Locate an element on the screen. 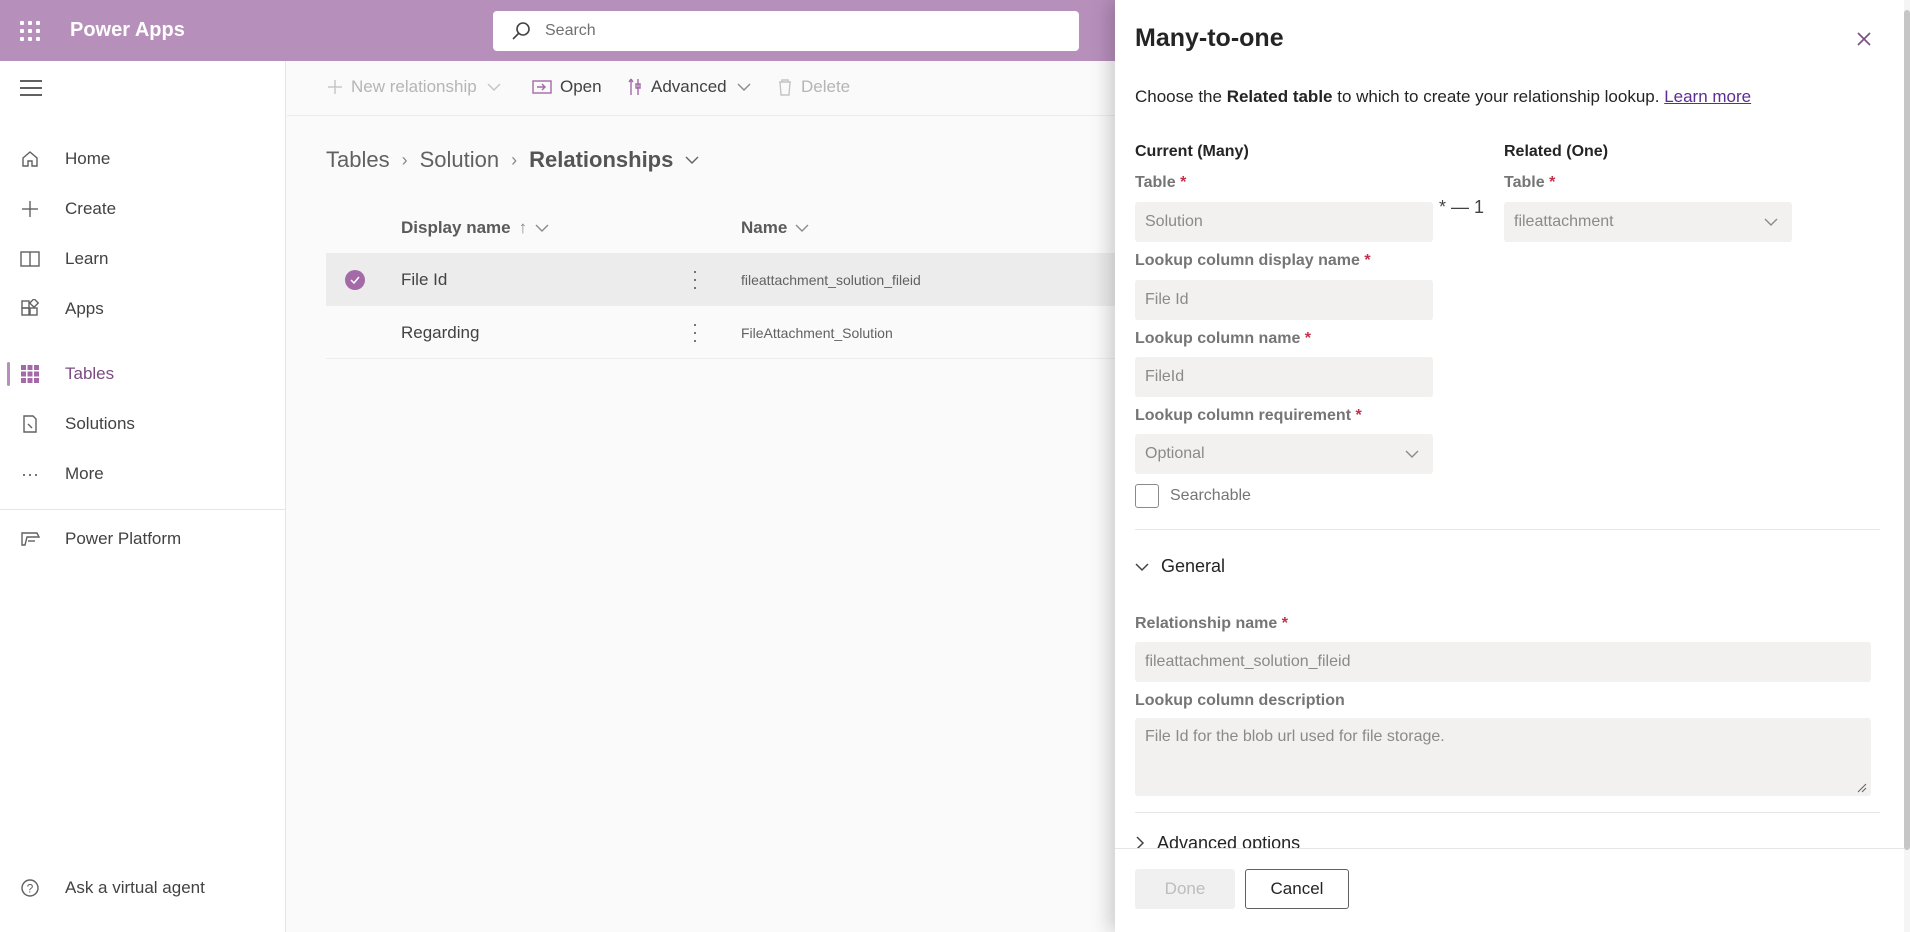  nav-label-create: Create is located at coordinates (91, 208).